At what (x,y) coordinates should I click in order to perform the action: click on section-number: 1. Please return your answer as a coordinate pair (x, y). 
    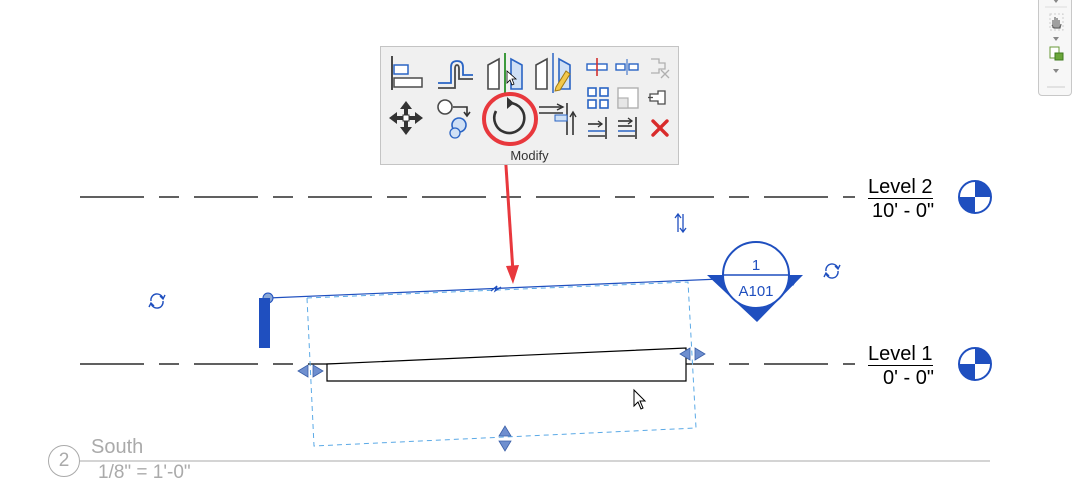
    Looking at the image, I should click on (756, 265).